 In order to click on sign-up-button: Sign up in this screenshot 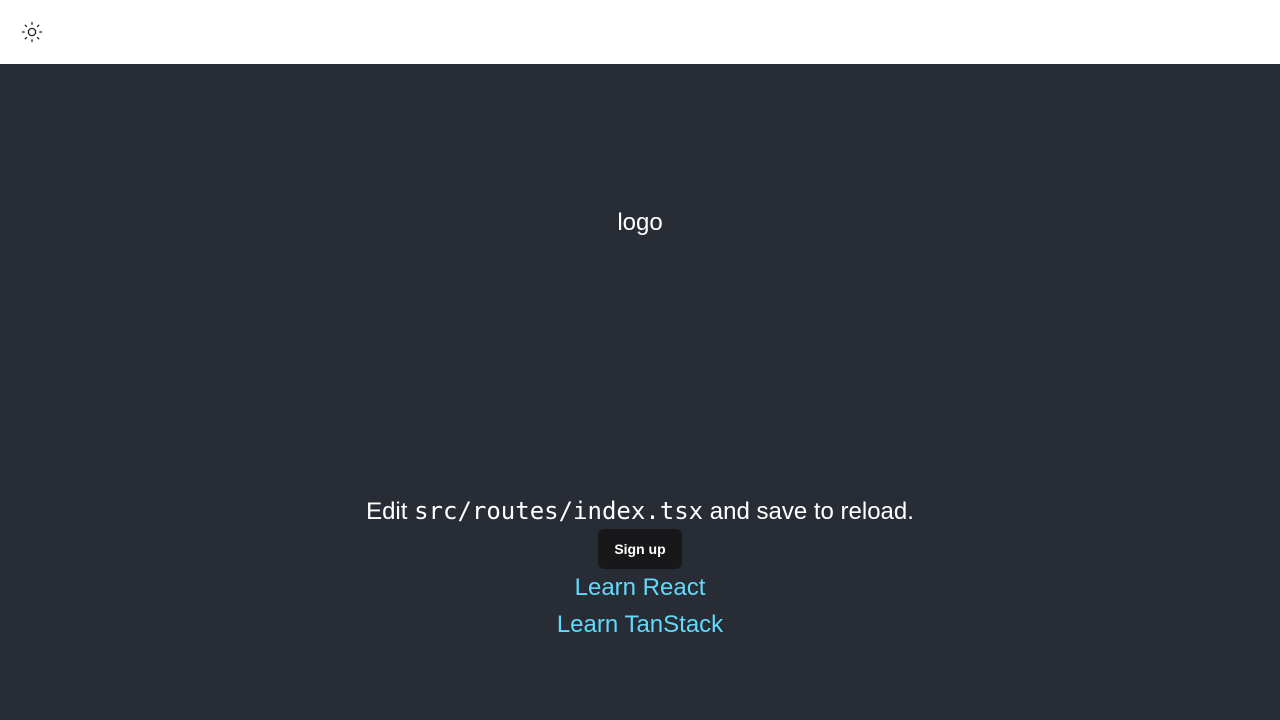, I will do `click(640, 549)`.